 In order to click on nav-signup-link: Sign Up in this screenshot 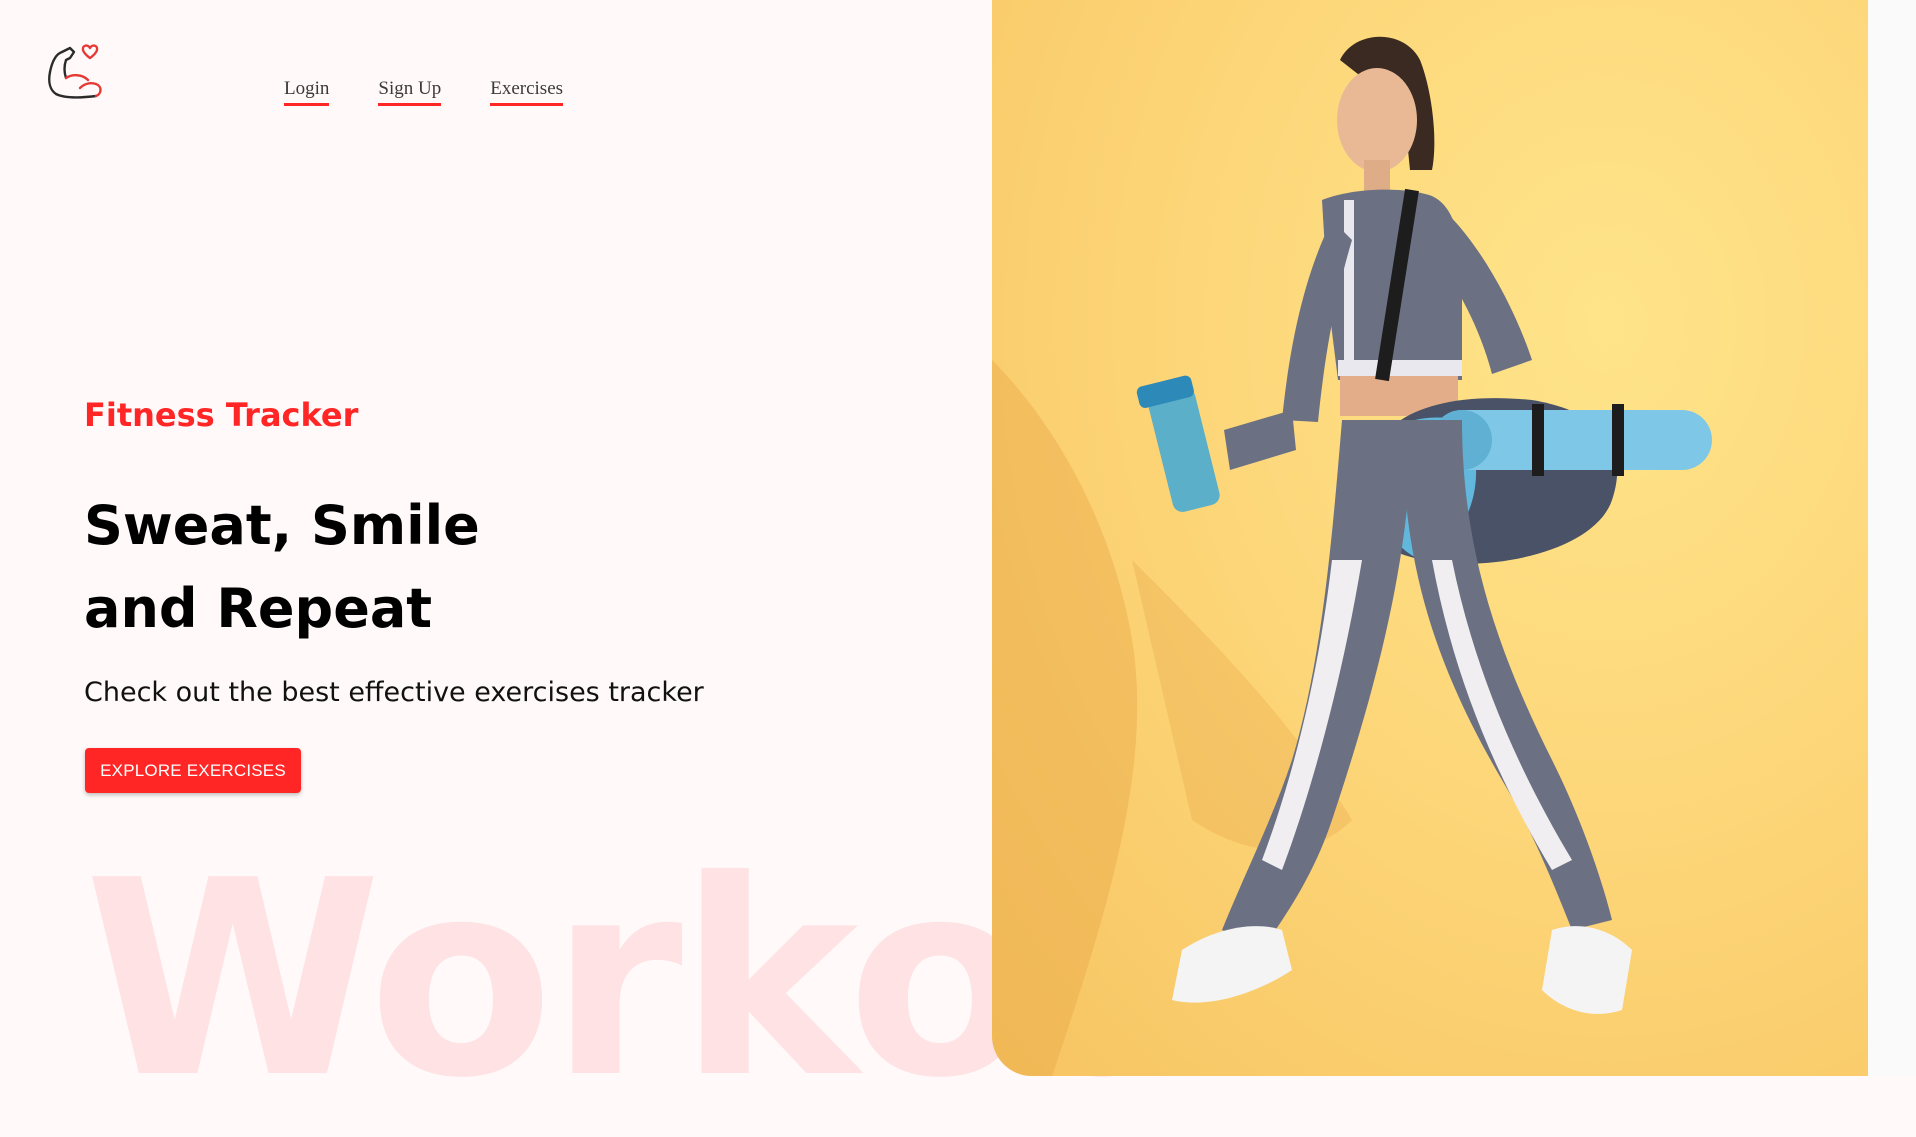, I will do `click(410, 92)`.